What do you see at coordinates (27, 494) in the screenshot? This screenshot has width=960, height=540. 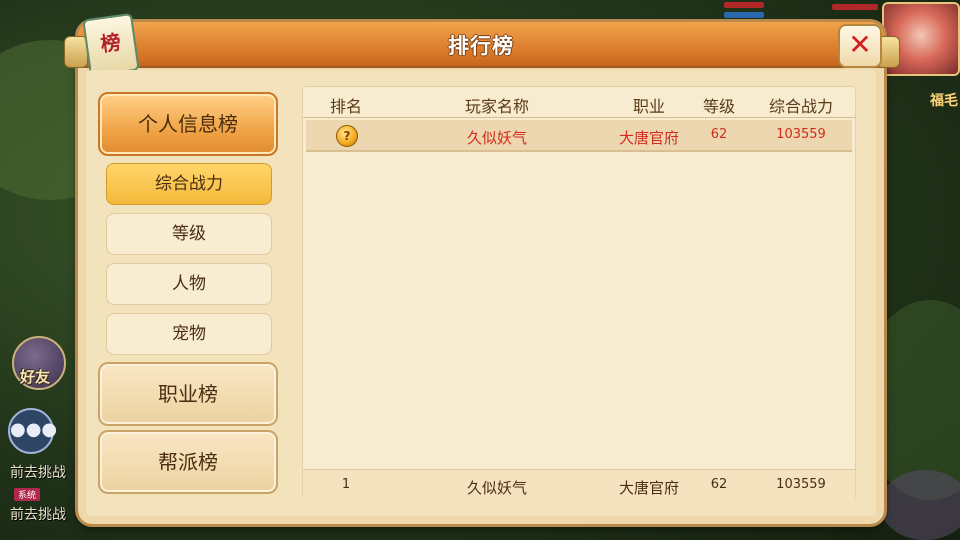 I see `chat-tag-badge: 系统` at bounding box center [27, 494].